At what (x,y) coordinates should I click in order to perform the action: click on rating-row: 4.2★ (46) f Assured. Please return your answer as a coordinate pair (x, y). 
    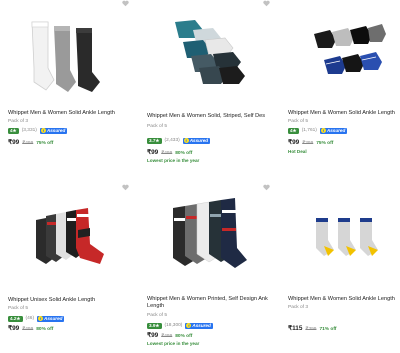
    Looking at the image, I should click on (36, 318).